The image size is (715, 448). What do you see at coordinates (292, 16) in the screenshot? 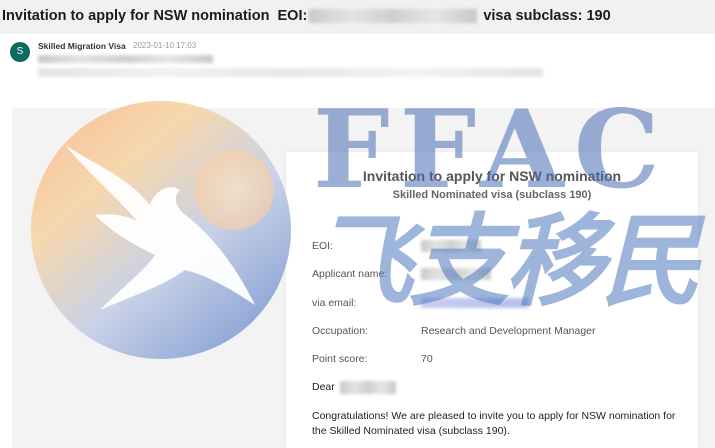
I see `subject-eoi-label: EOI:` at bounding box center [292, 16].